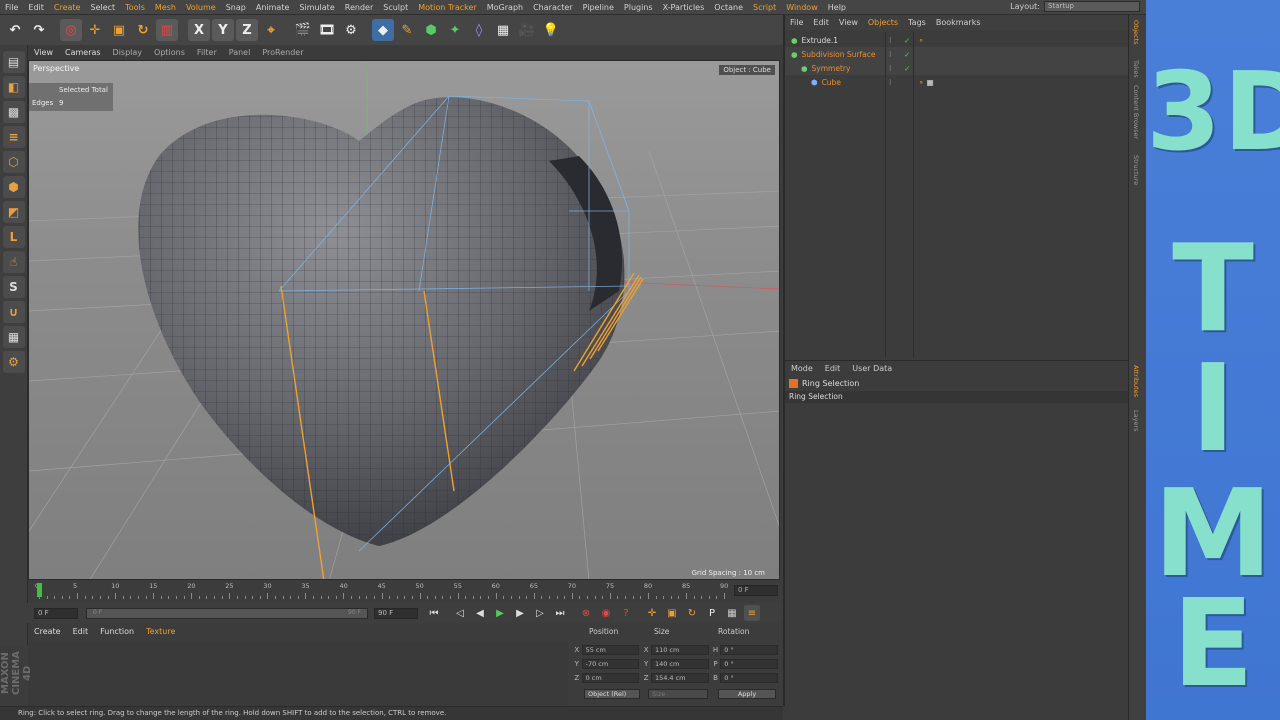 This screenshot has height=720, width=1280. What do you see at coordinates (712, 613) in the screenshot?
I see `parameter-key-icon: P` at bounding box center [712, 613].